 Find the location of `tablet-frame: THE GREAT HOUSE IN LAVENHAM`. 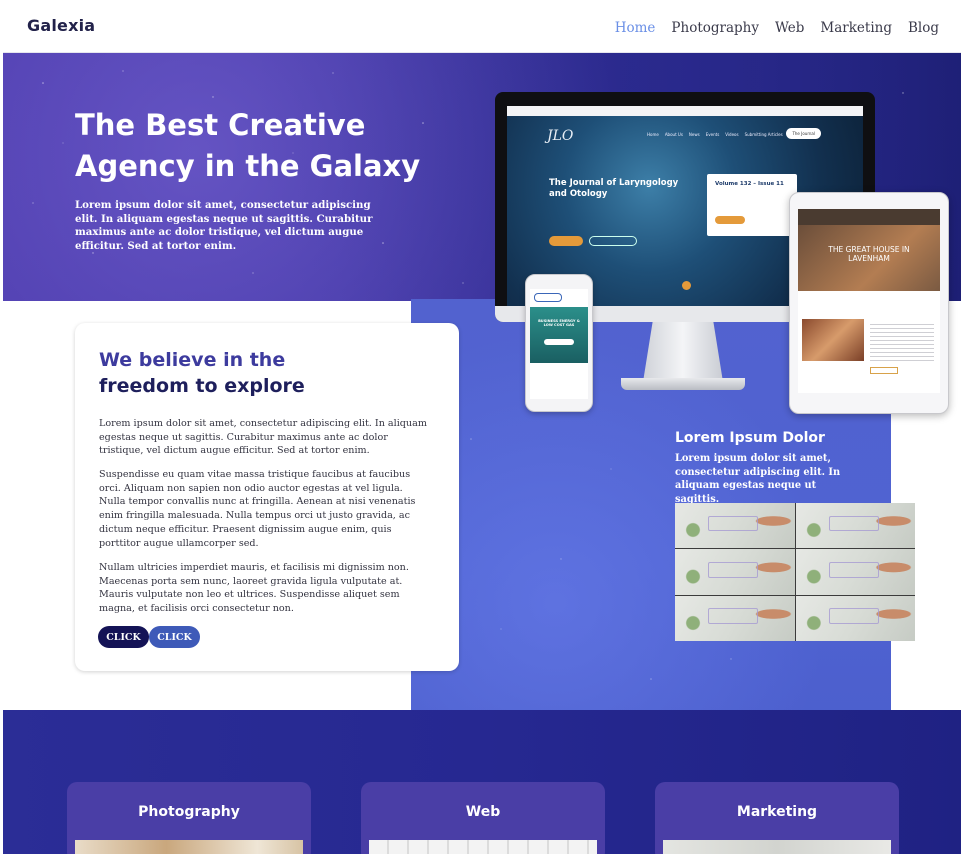

tablet-frame: THE GREAT HOUSE IN LAVENHAM is located at coordinates (869, 303).